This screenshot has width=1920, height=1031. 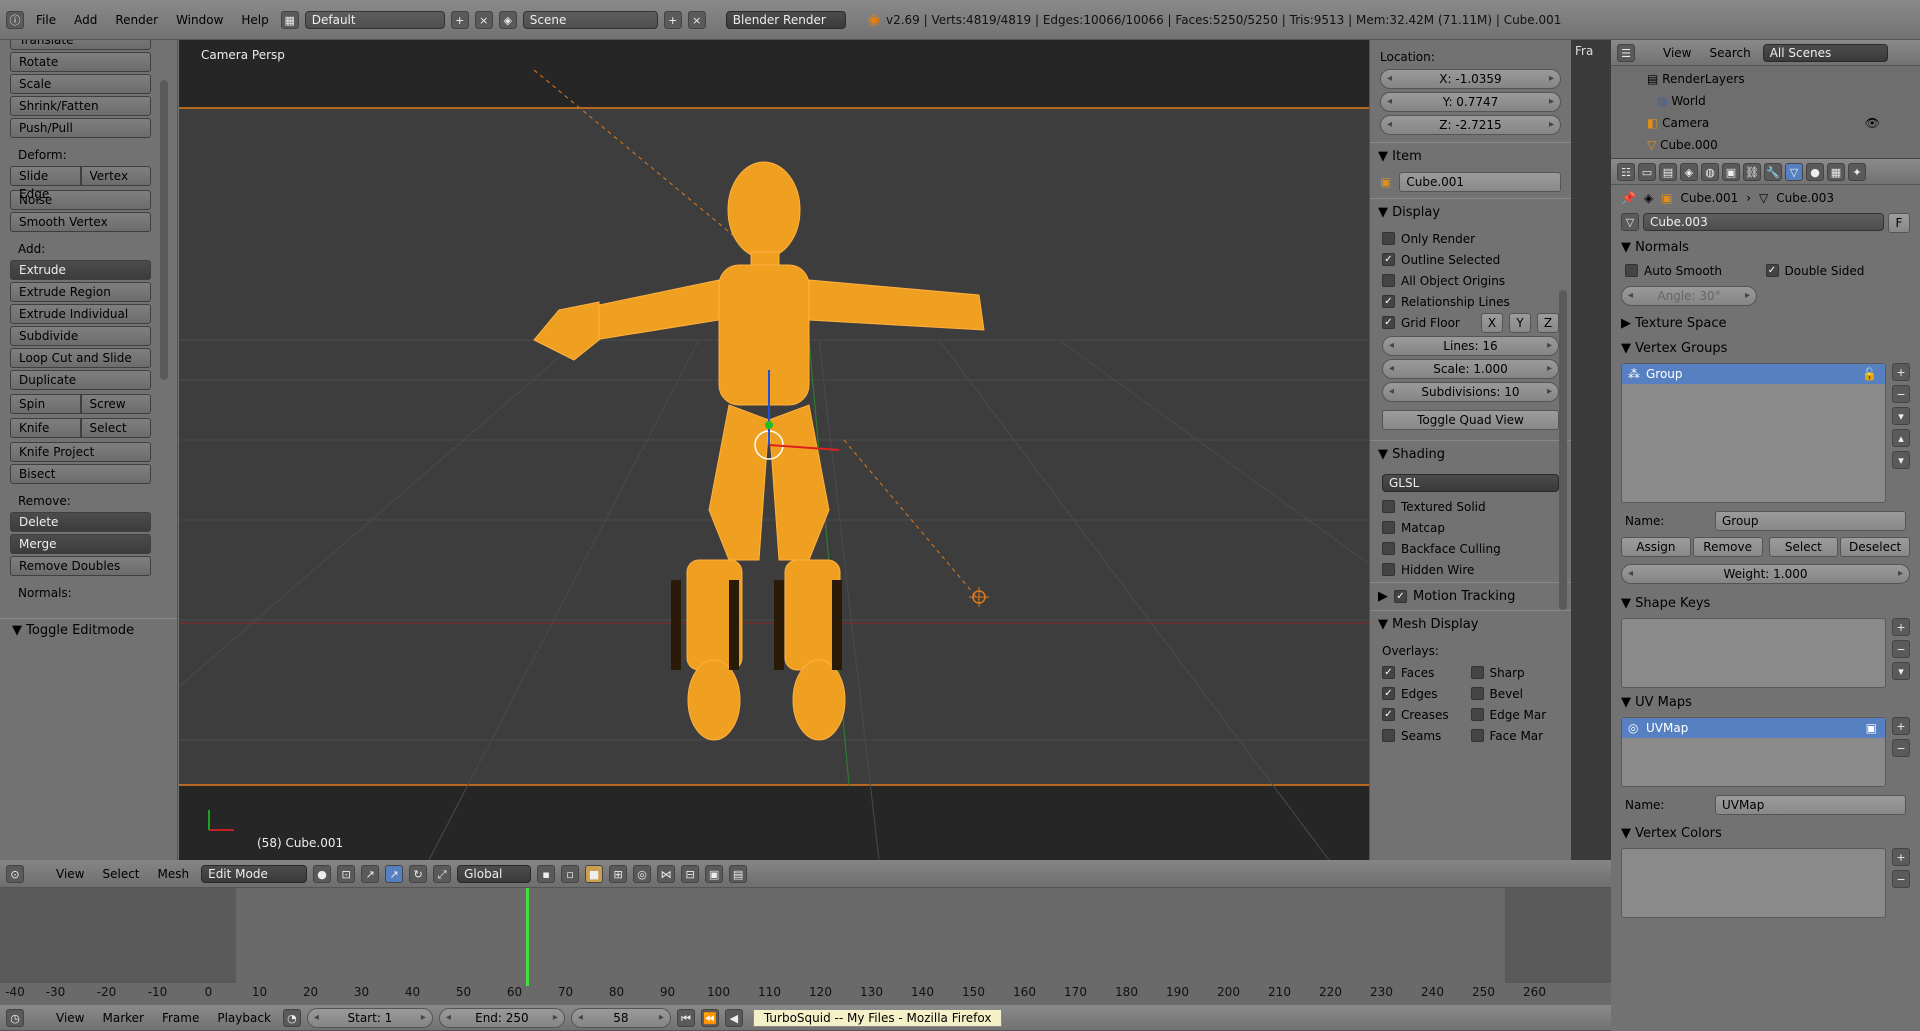 I want to click on outliner-item-renderlayers: ▤ RenderLayers, so click(x=1783, y=79).